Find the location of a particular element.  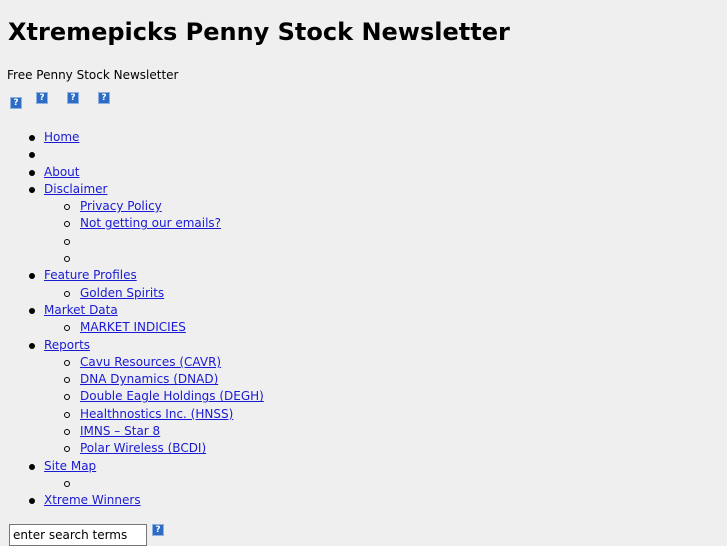

link-about: About is located at coordinates (61, 172).